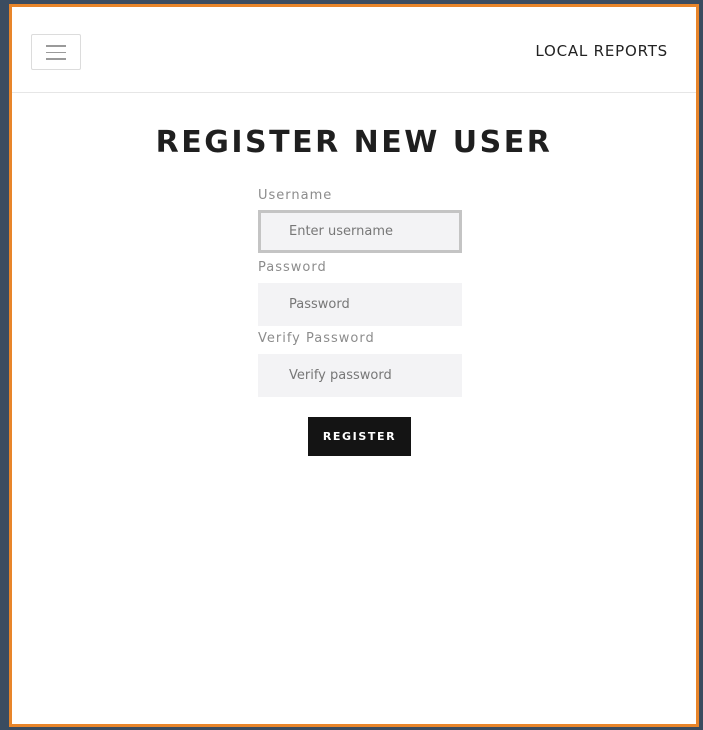 This screenshot has width=703, height=730. I want to click on username-label: Username, so click(295, 195).